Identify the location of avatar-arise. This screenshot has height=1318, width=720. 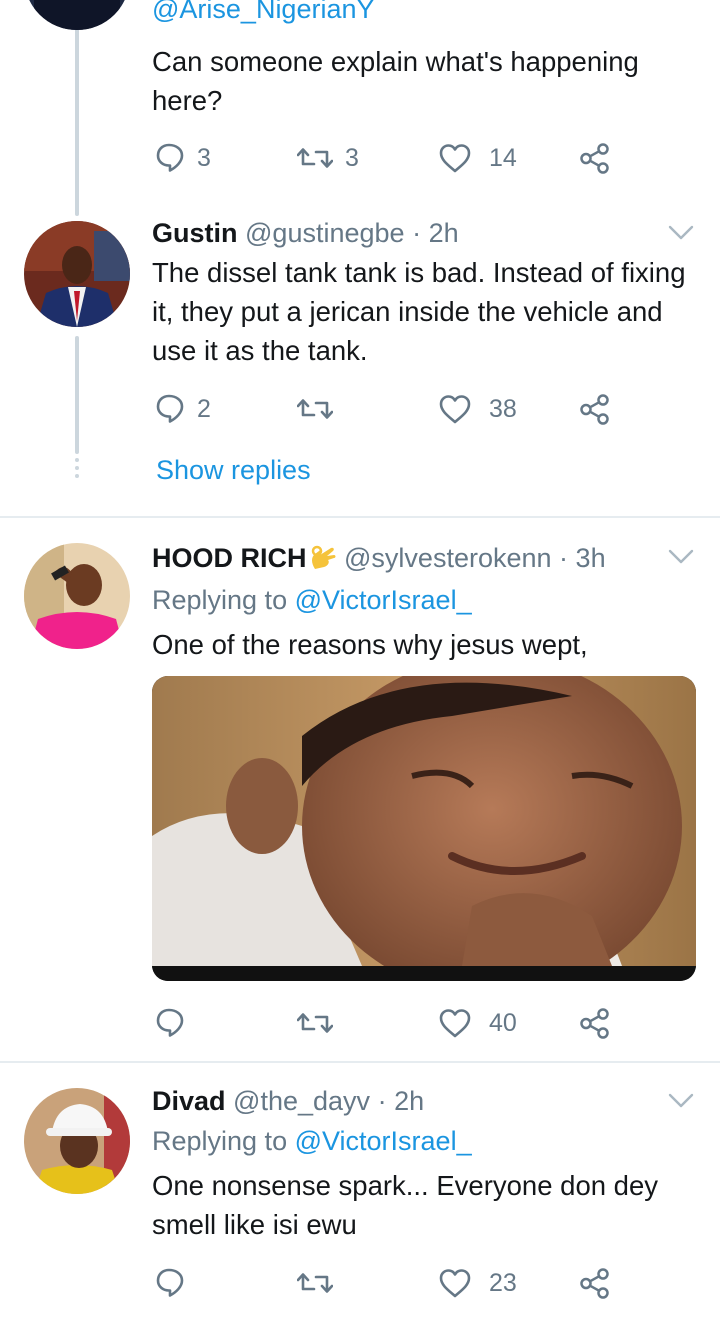
(77, 15).